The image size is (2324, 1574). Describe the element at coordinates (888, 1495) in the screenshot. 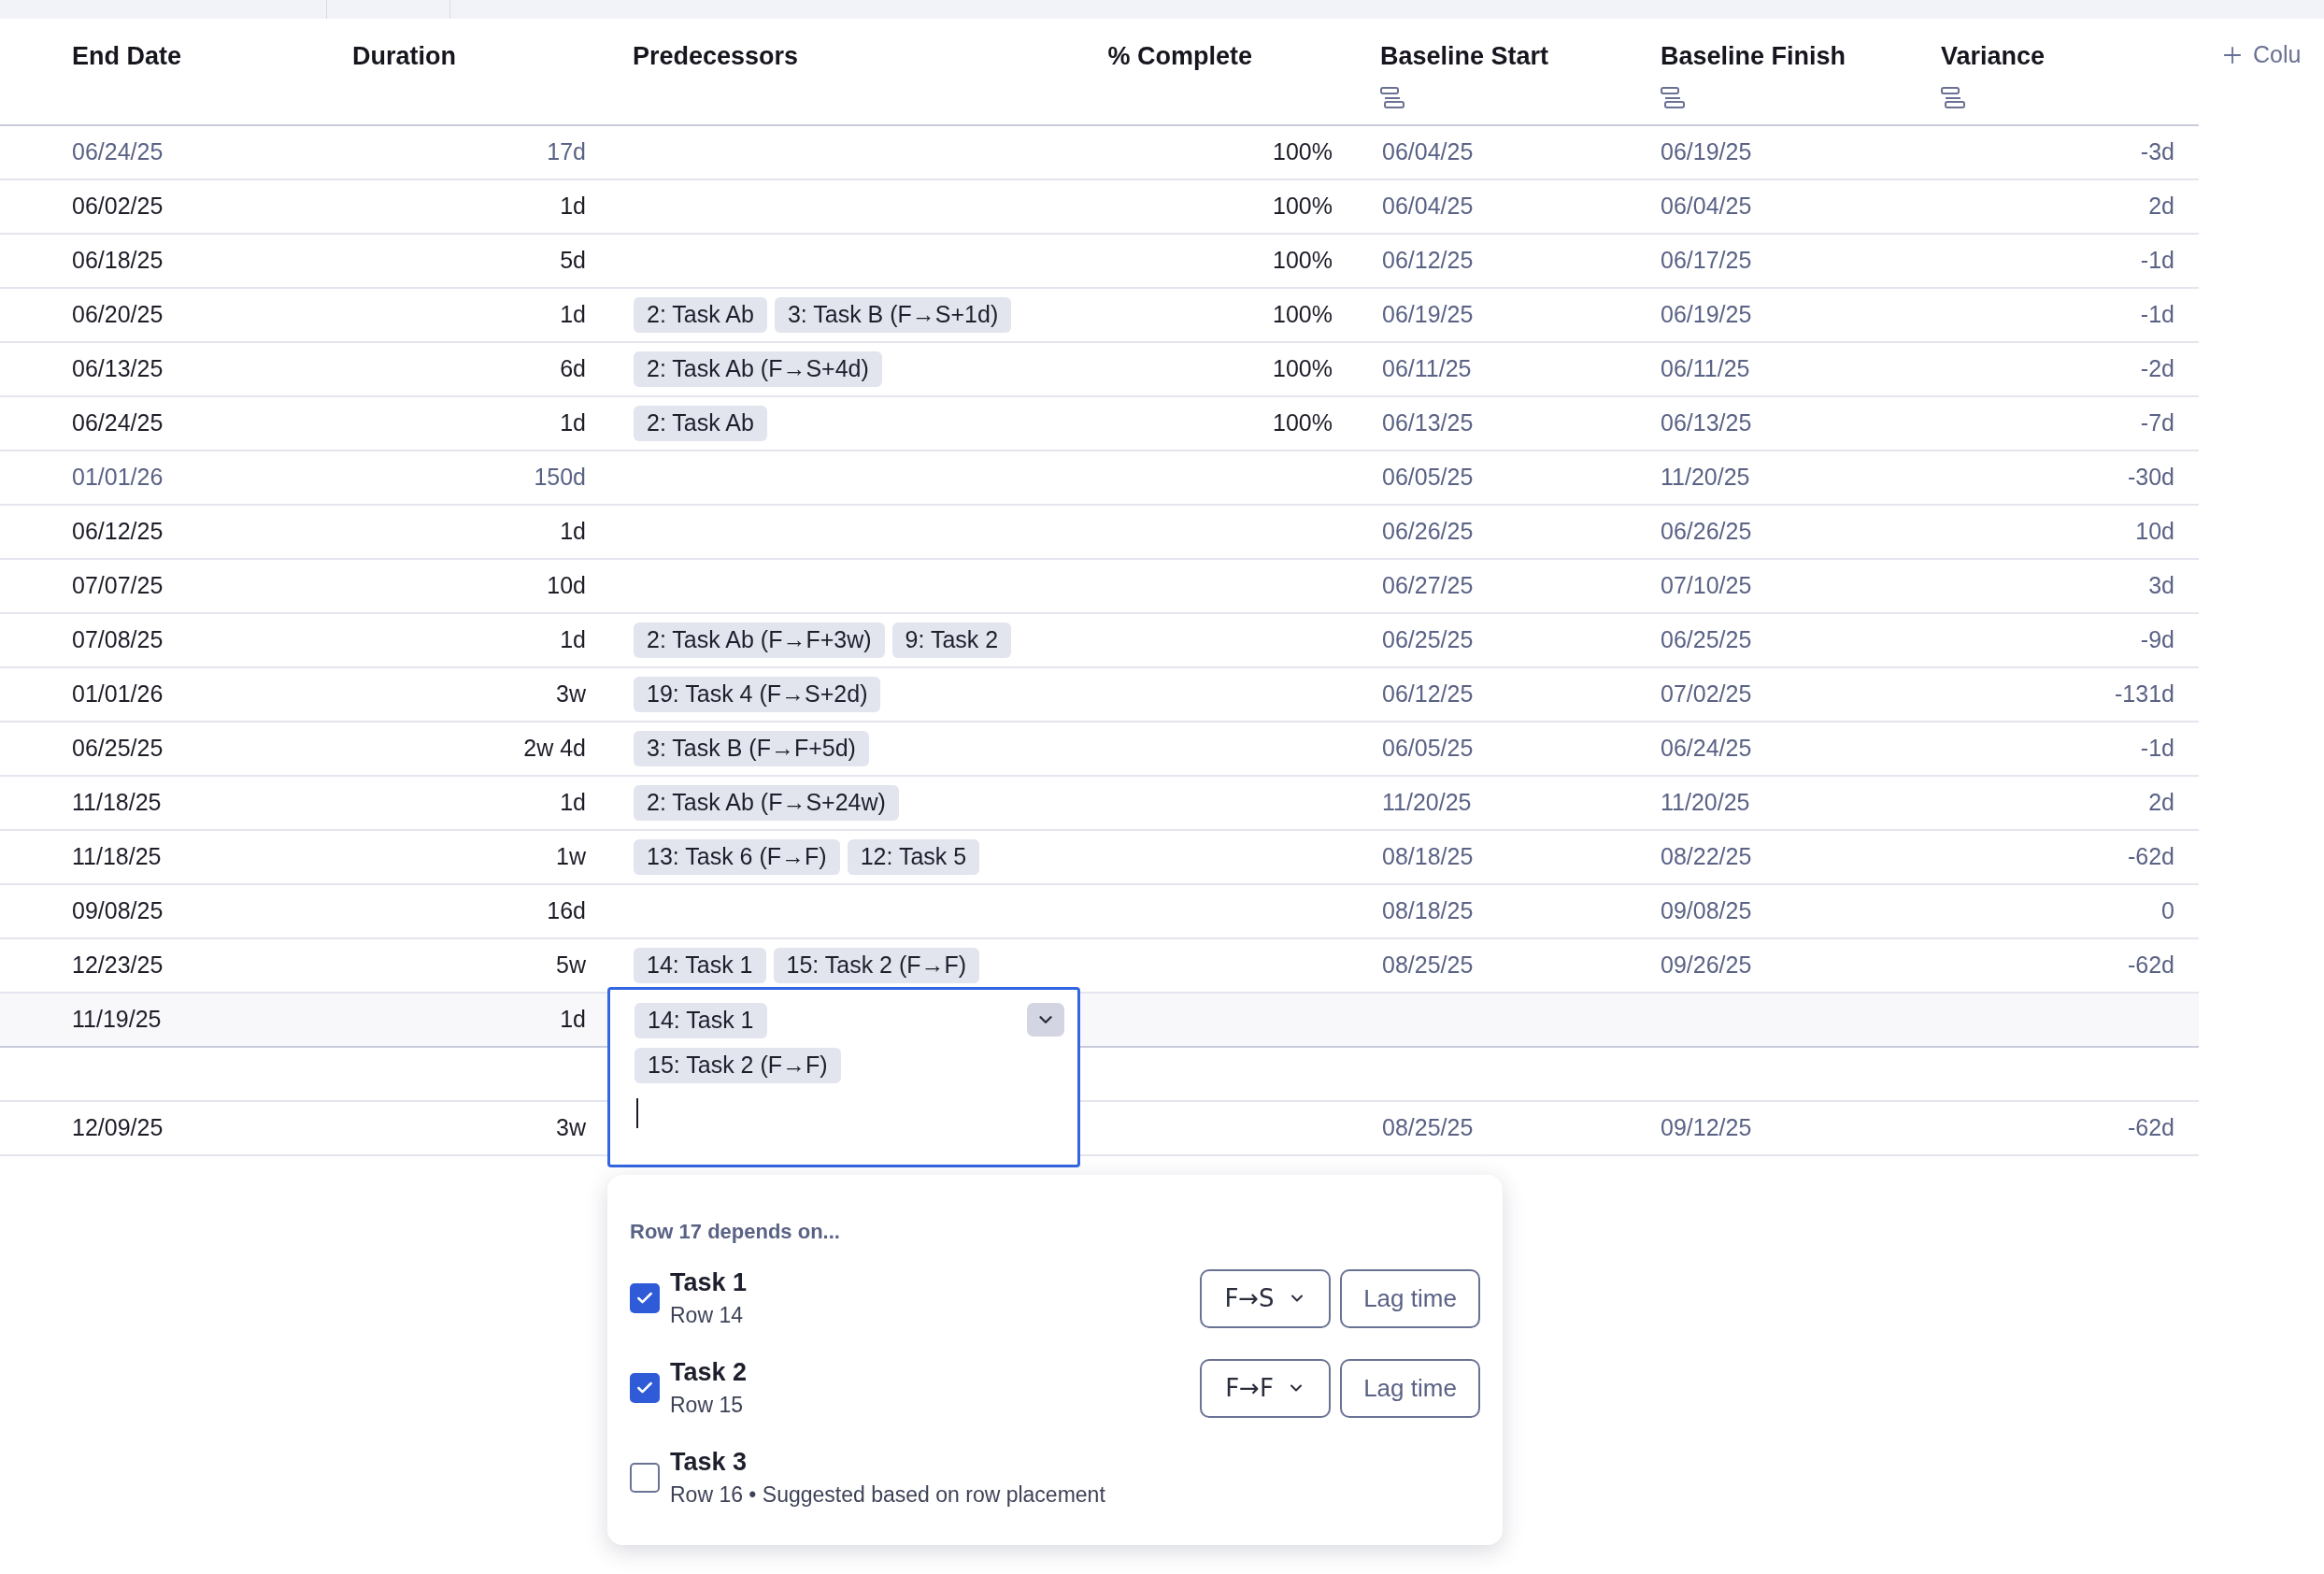

I see `task-subtitle: Row 16 • Suggested based on row placement` at that location.